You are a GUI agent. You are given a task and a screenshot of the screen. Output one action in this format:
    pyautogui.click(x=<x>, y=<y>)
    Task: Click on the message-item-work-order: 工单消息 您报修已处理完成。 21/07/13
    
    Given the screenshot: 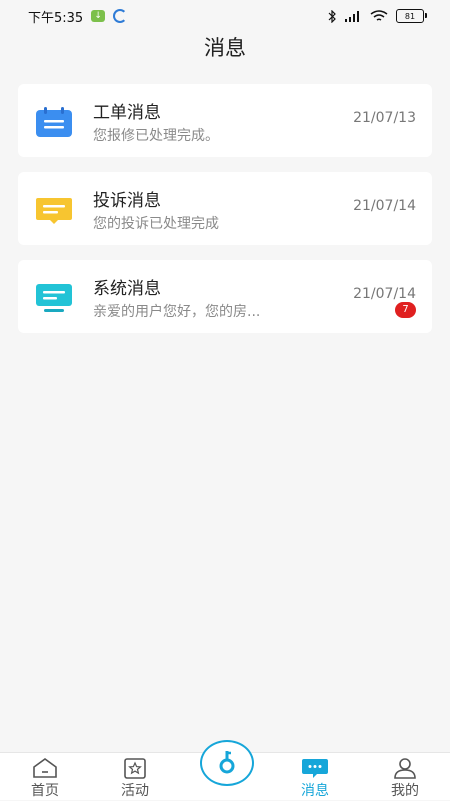 What is the action you would take?
    pyautogui.click(x=225, y=120)
    